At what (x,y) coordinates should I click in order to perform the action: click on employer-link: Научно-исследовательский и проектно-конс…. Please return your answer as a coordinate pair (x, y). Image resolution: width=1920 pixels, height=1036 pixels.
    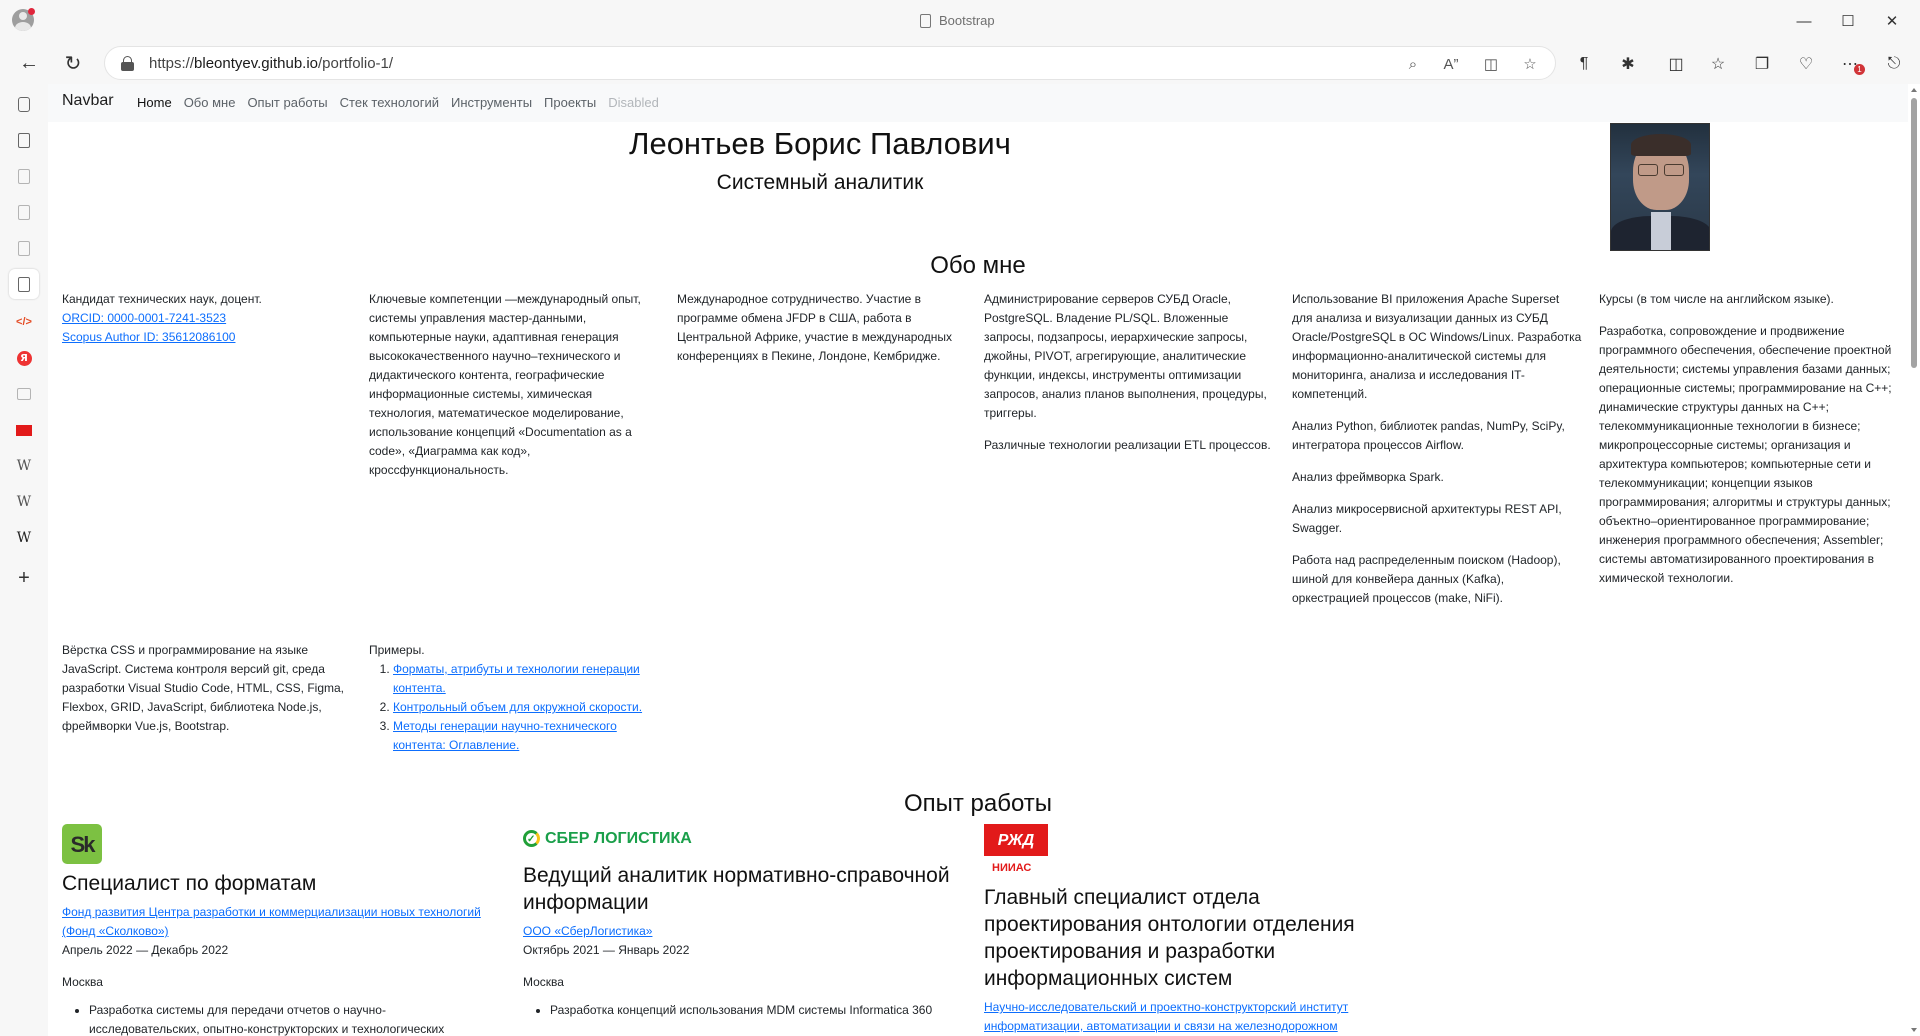
    Looking at the image, I should click on (1166, 1016).